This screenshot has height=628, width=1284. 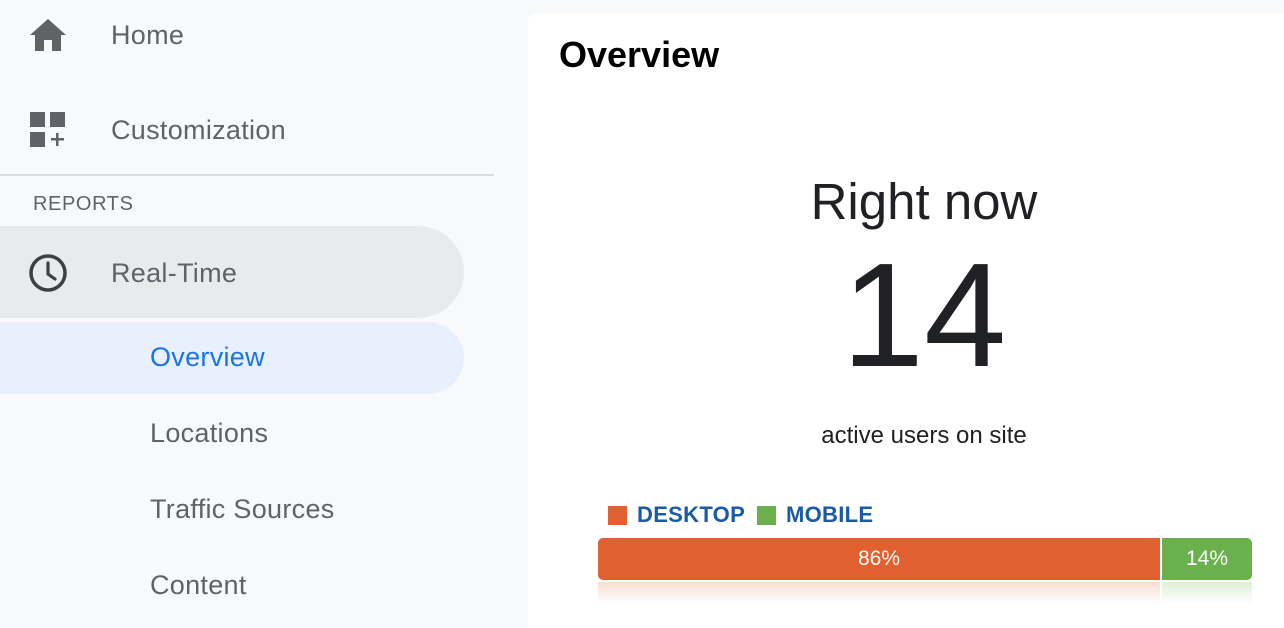 I want to click on nav-item-home-label: Home, so click(x=148, y=34).